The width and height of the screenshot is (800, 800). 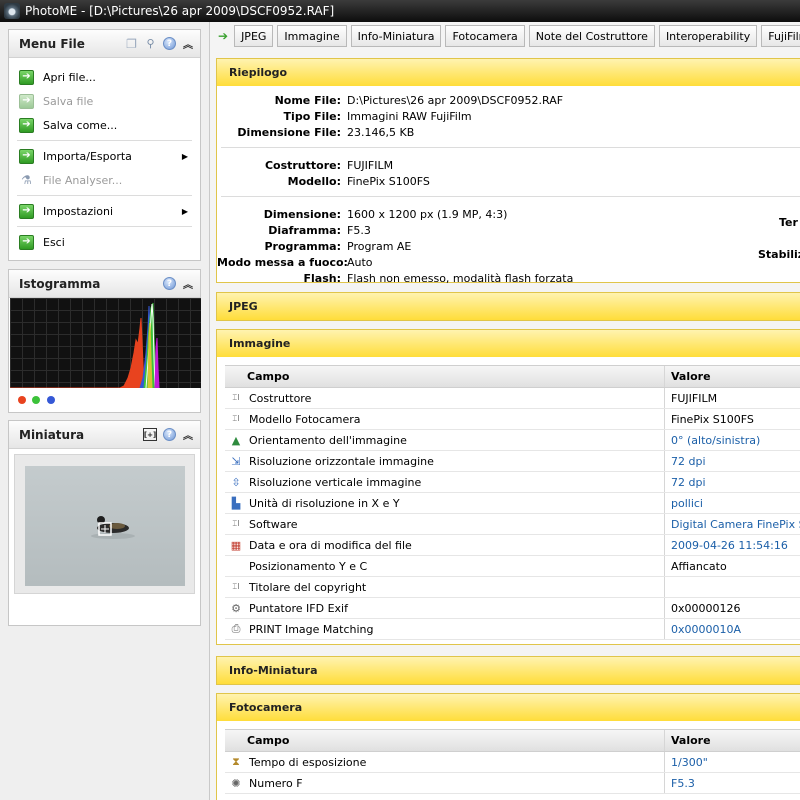 I want to click on summary-value: Flash non emesso, modalità flash forzata, so click(x=460, y=278).